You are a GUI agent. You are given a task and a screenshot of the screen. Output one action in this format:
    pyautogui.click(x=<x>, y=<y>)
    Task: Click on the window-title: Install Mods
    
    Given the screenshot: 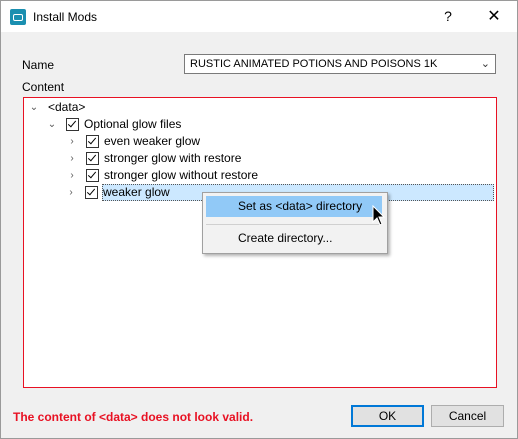 What is the action you would take?
    pyautogui.click(x=65, y=17)
    